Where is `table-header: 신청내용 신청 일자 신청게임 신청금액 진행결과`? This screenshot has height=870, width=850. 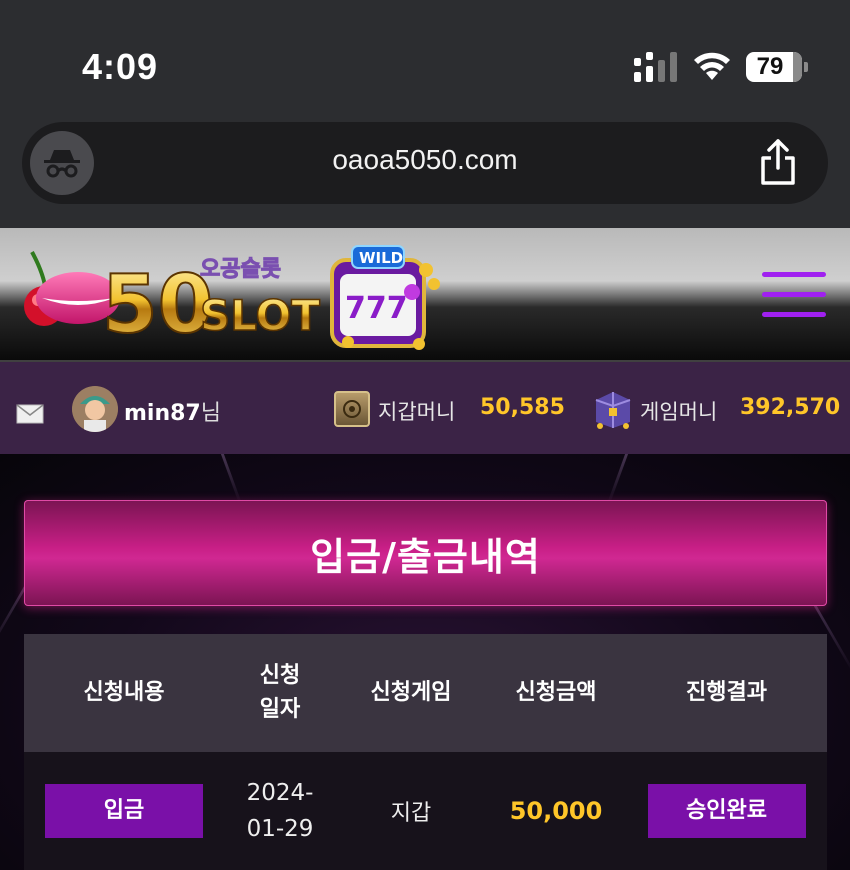
table-header: 신청내용 신청 일자 신청게임 신청금액 진행결과 is located at coordinates (425, 693).